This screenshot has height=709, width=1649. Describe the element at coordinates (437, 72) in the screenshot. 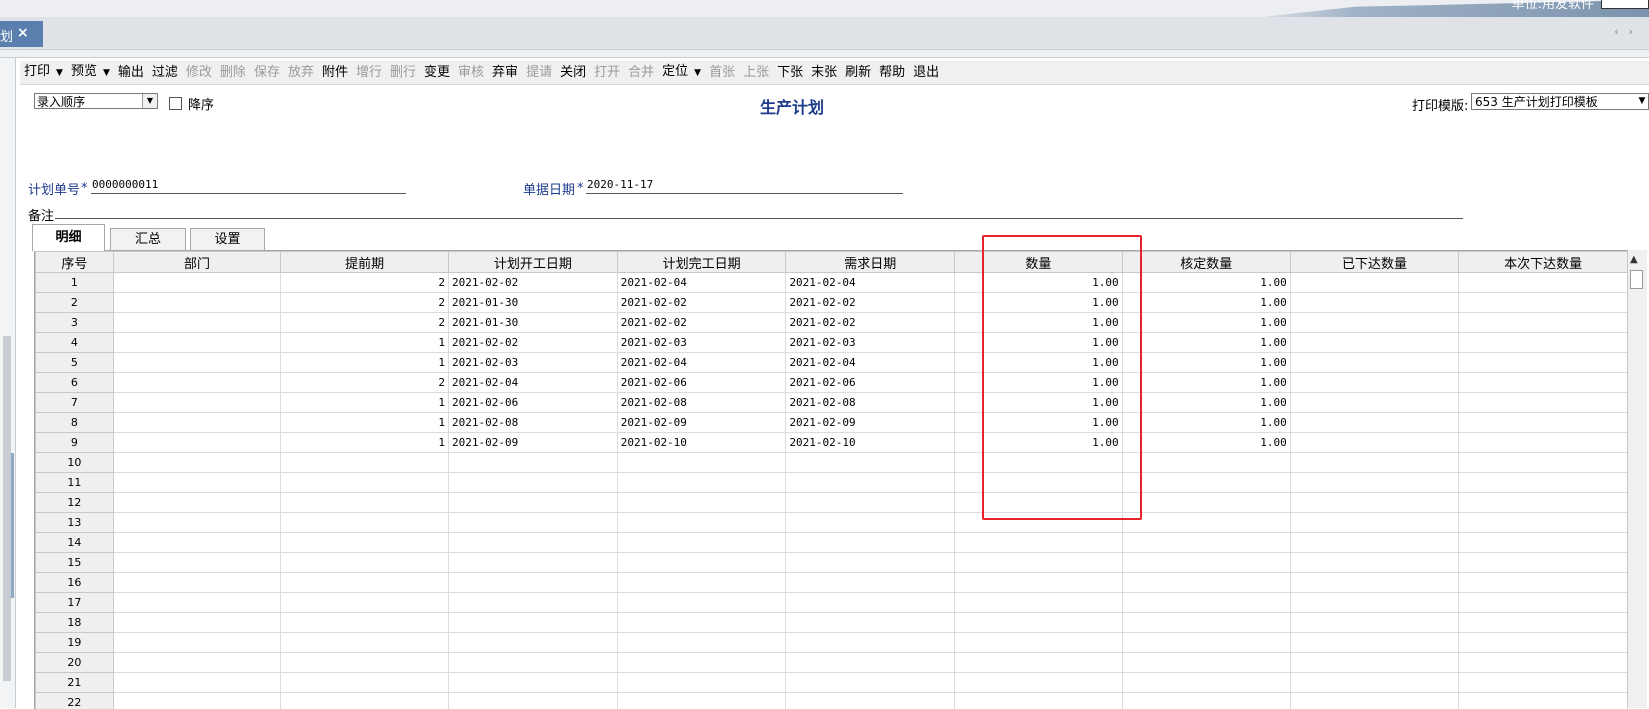

I see `toolbar-button-11: 变更` at that location.